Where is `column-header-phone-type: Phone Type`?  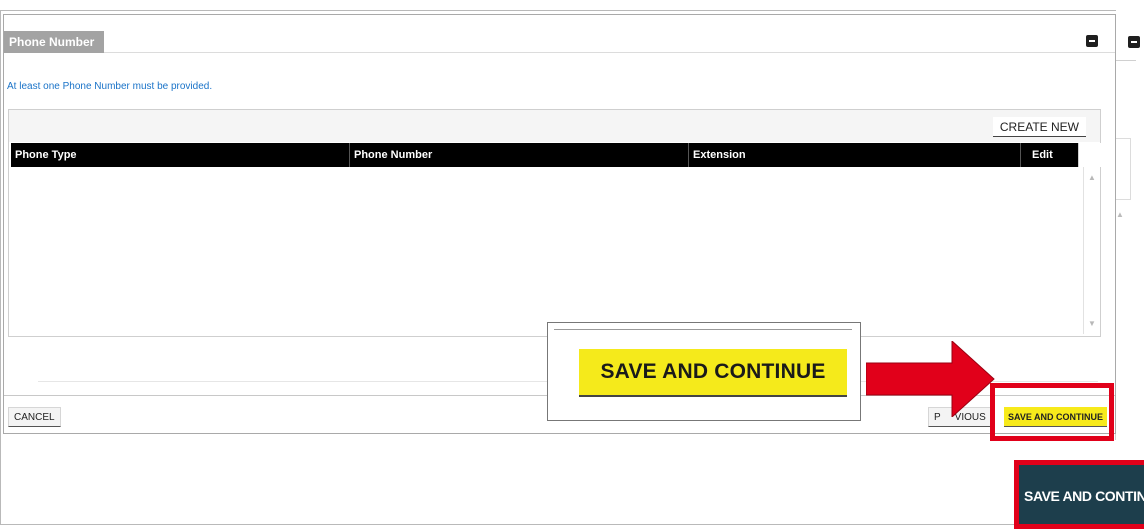
column-header-phone-type: Phone Type is located at coordinates (180, 155).